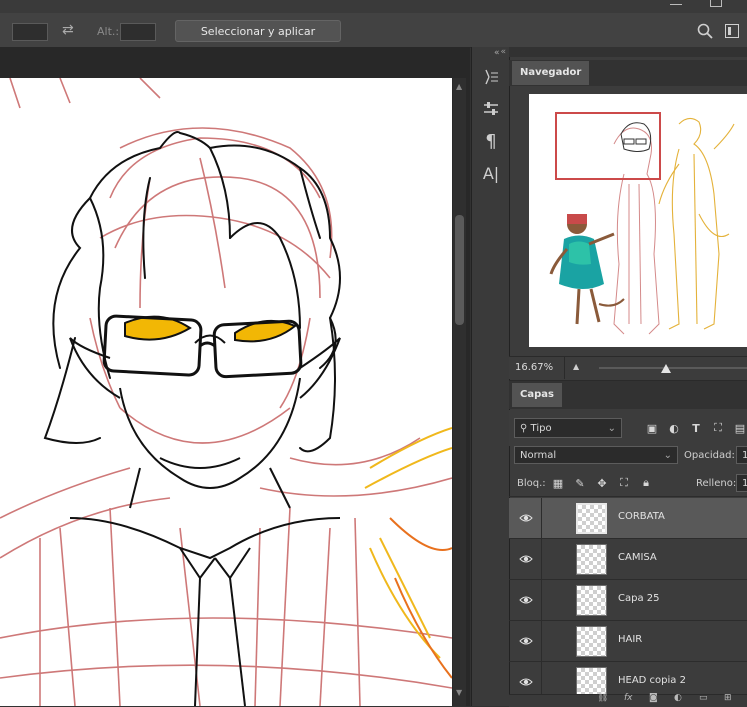 The width and height of the screenshot is (747, 707). Describe the element at coordinates (459, 392) in the screenshot. I see `canvas-vertical-scrollbar` at that location.